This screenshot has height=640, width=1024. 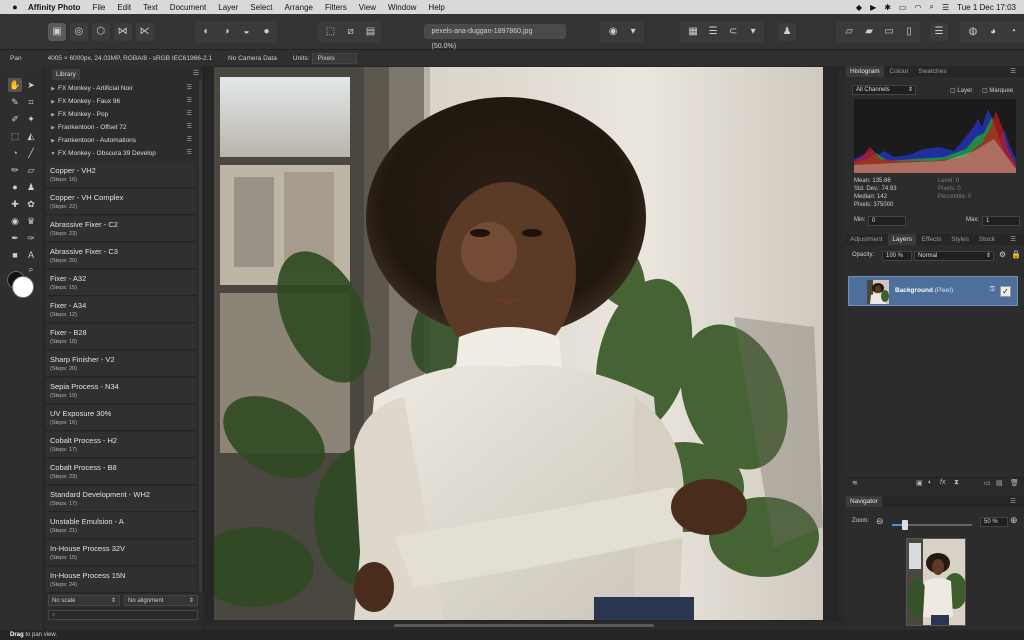 I want to click on macro-item: Cobalt Process - B8 (Steps: 23), so click(x=121, y=472).